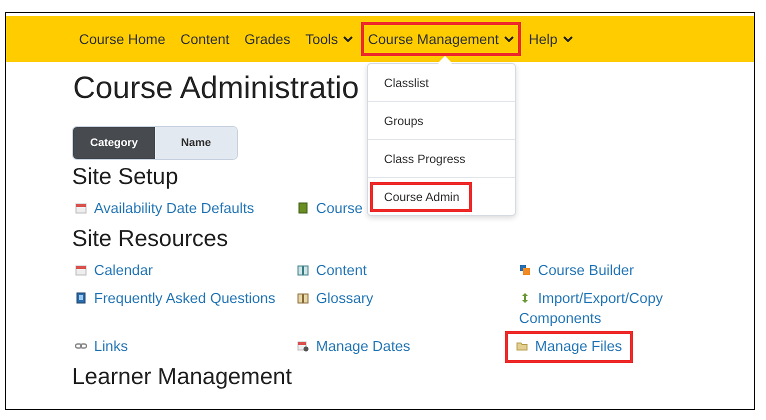  What do you see at coordinates (336, 271) in the screenshot?
I see `resource-link: Content` at bounding box center [336, 271].